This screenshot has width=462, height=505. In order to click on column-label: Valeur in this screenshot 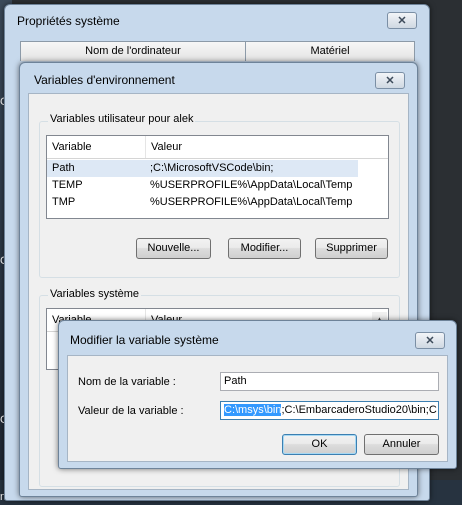, I will do `click(166, 147)`.